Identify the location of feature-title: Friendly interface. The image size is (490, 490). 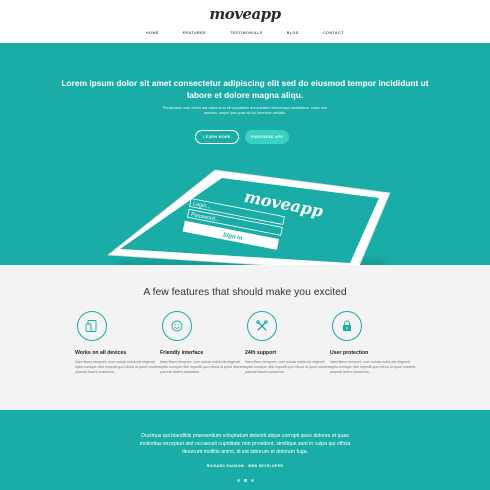
(182, 353).